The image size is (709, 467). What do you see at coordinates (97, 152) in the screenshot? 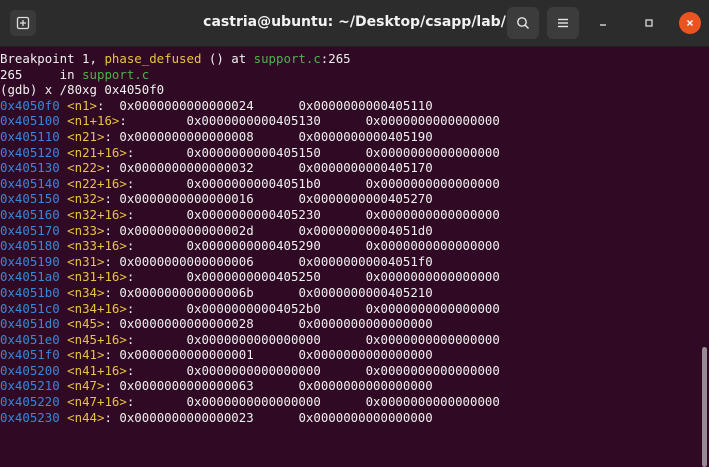
I see `symbol-label: <n21+16>` at bounding box center [97, 152].